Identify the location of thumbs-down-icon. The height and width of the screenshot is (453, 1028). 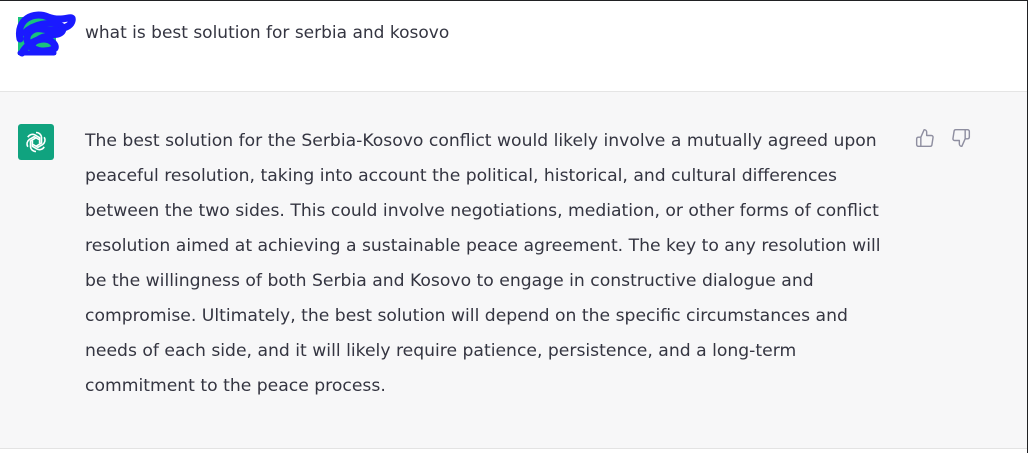
(961, 138).